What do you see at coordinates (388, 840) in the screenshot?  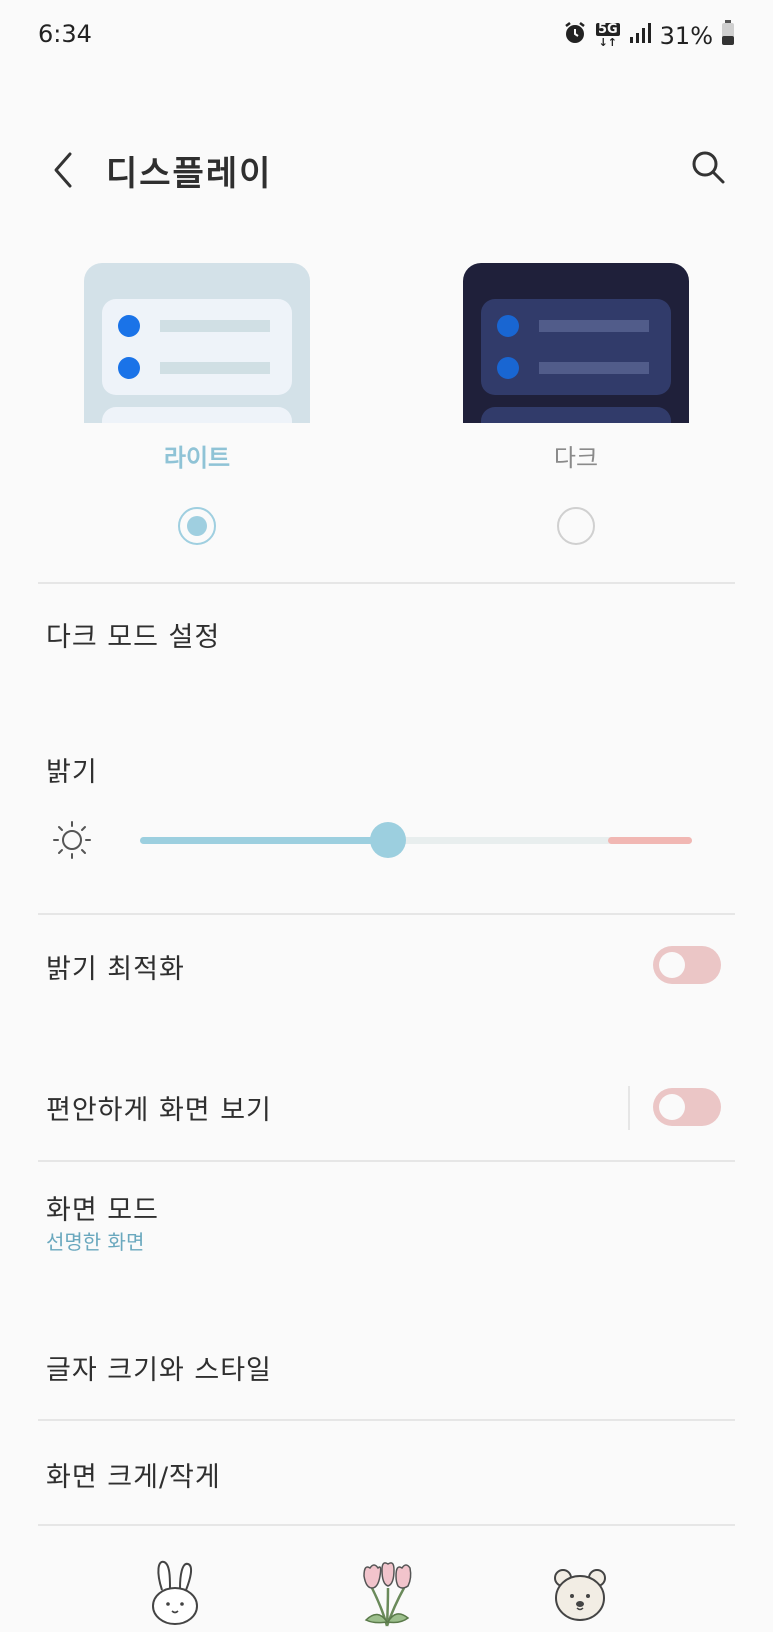 I see `slider-thumb` at bounding box center [388, 840].